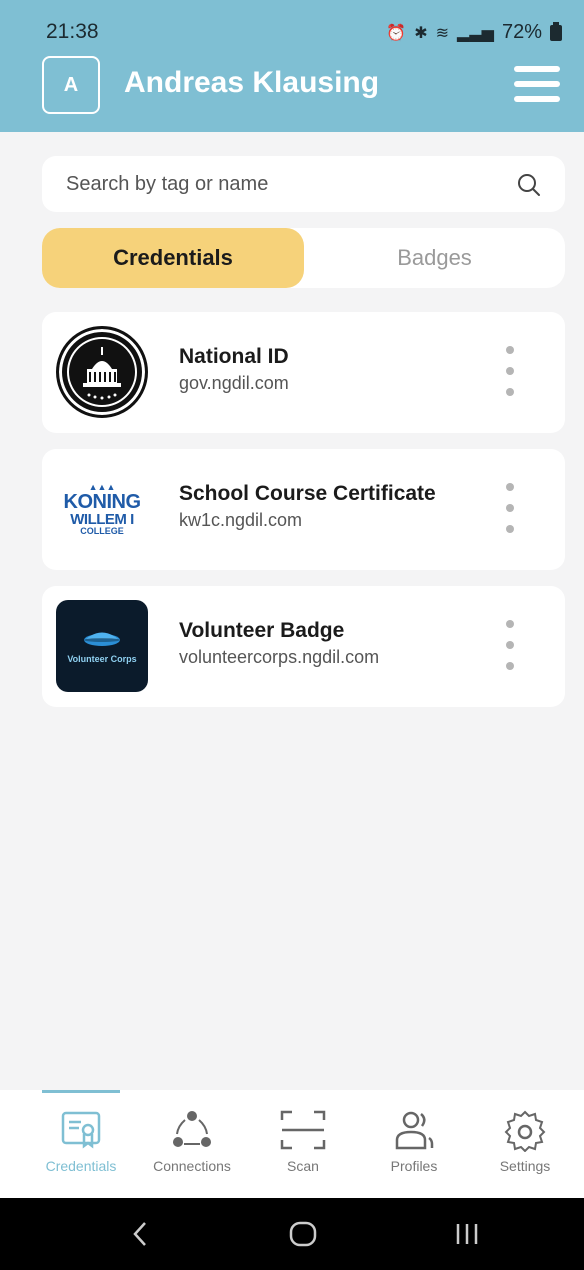 The image size is (584, 1270). I want to click on gear-icon, so click(525, 1131).